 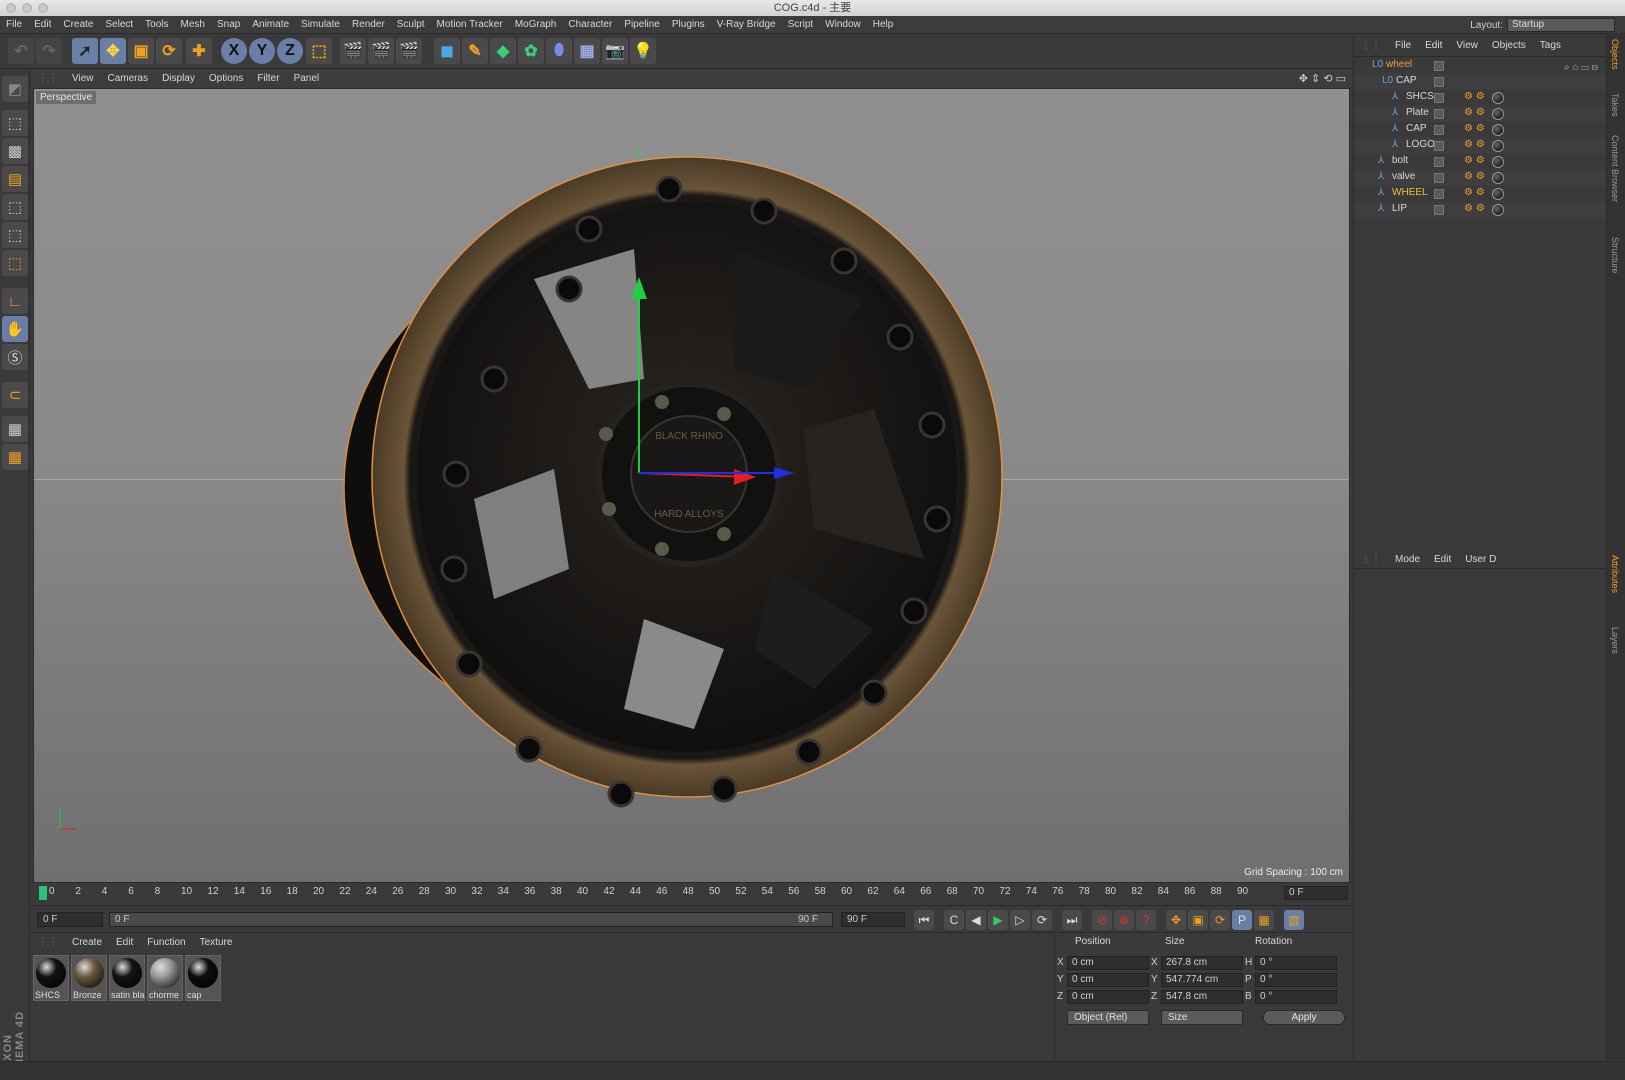 I want to click on menu-item-character: Character, so click(x=590, y=25).